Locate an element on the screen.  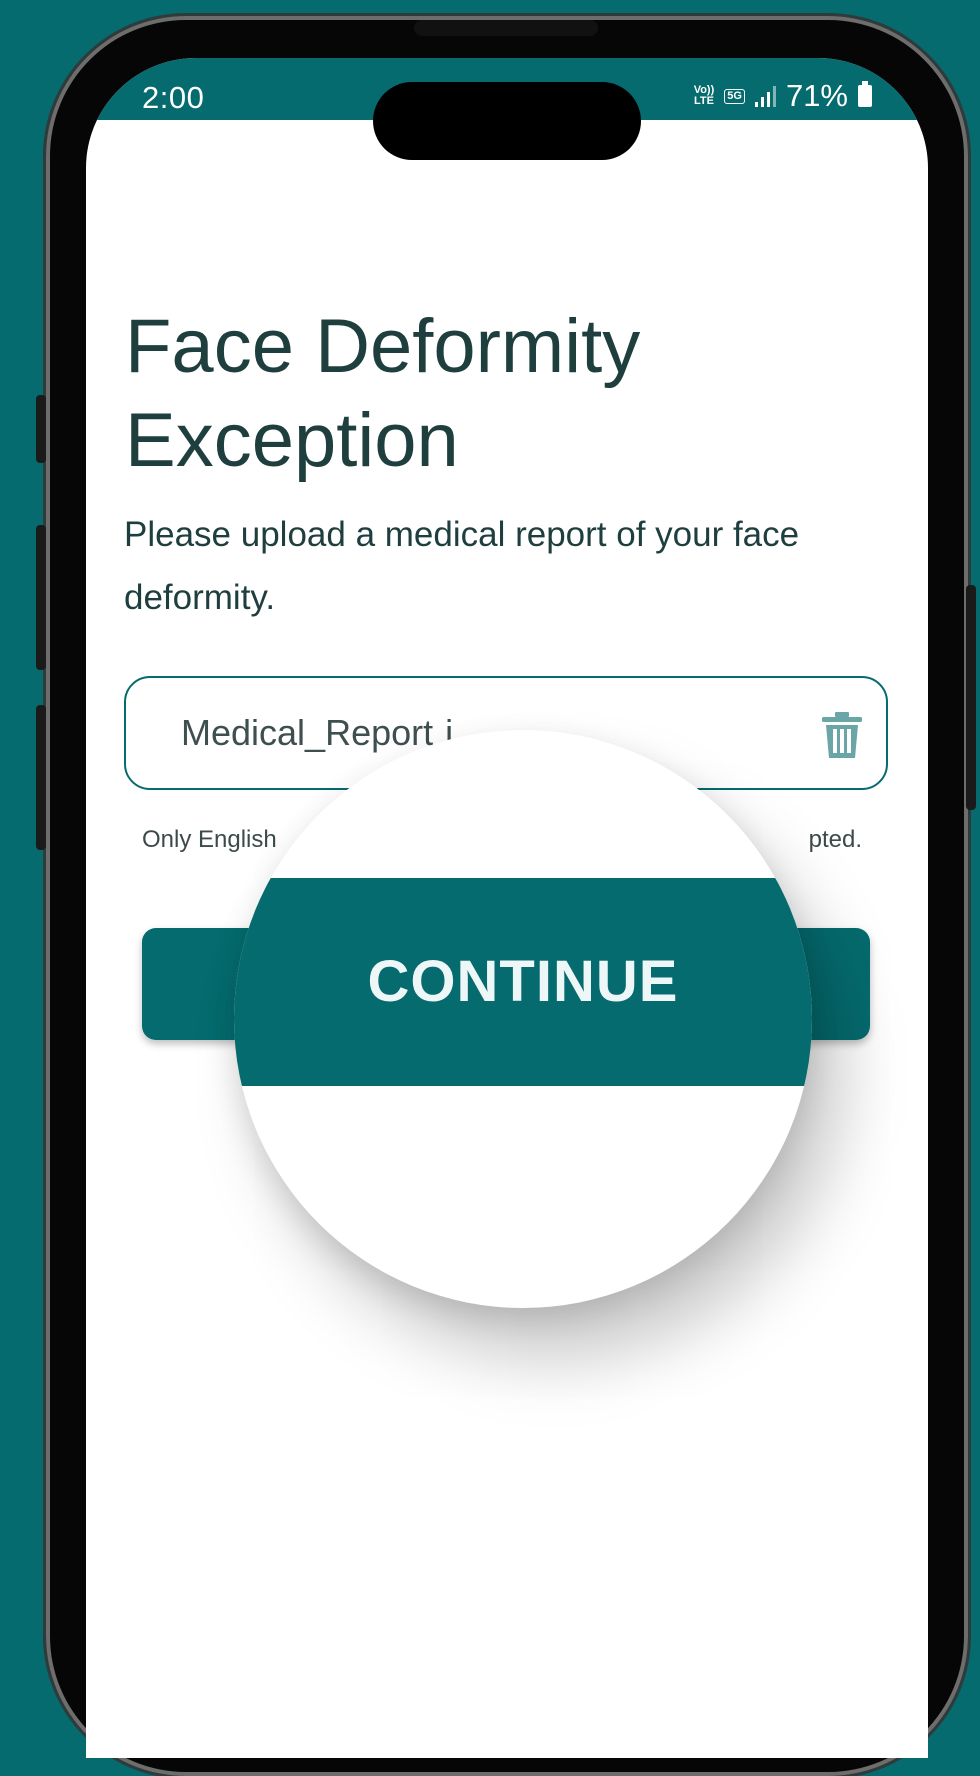
phone-power-button is located at coordinates (971, 697).